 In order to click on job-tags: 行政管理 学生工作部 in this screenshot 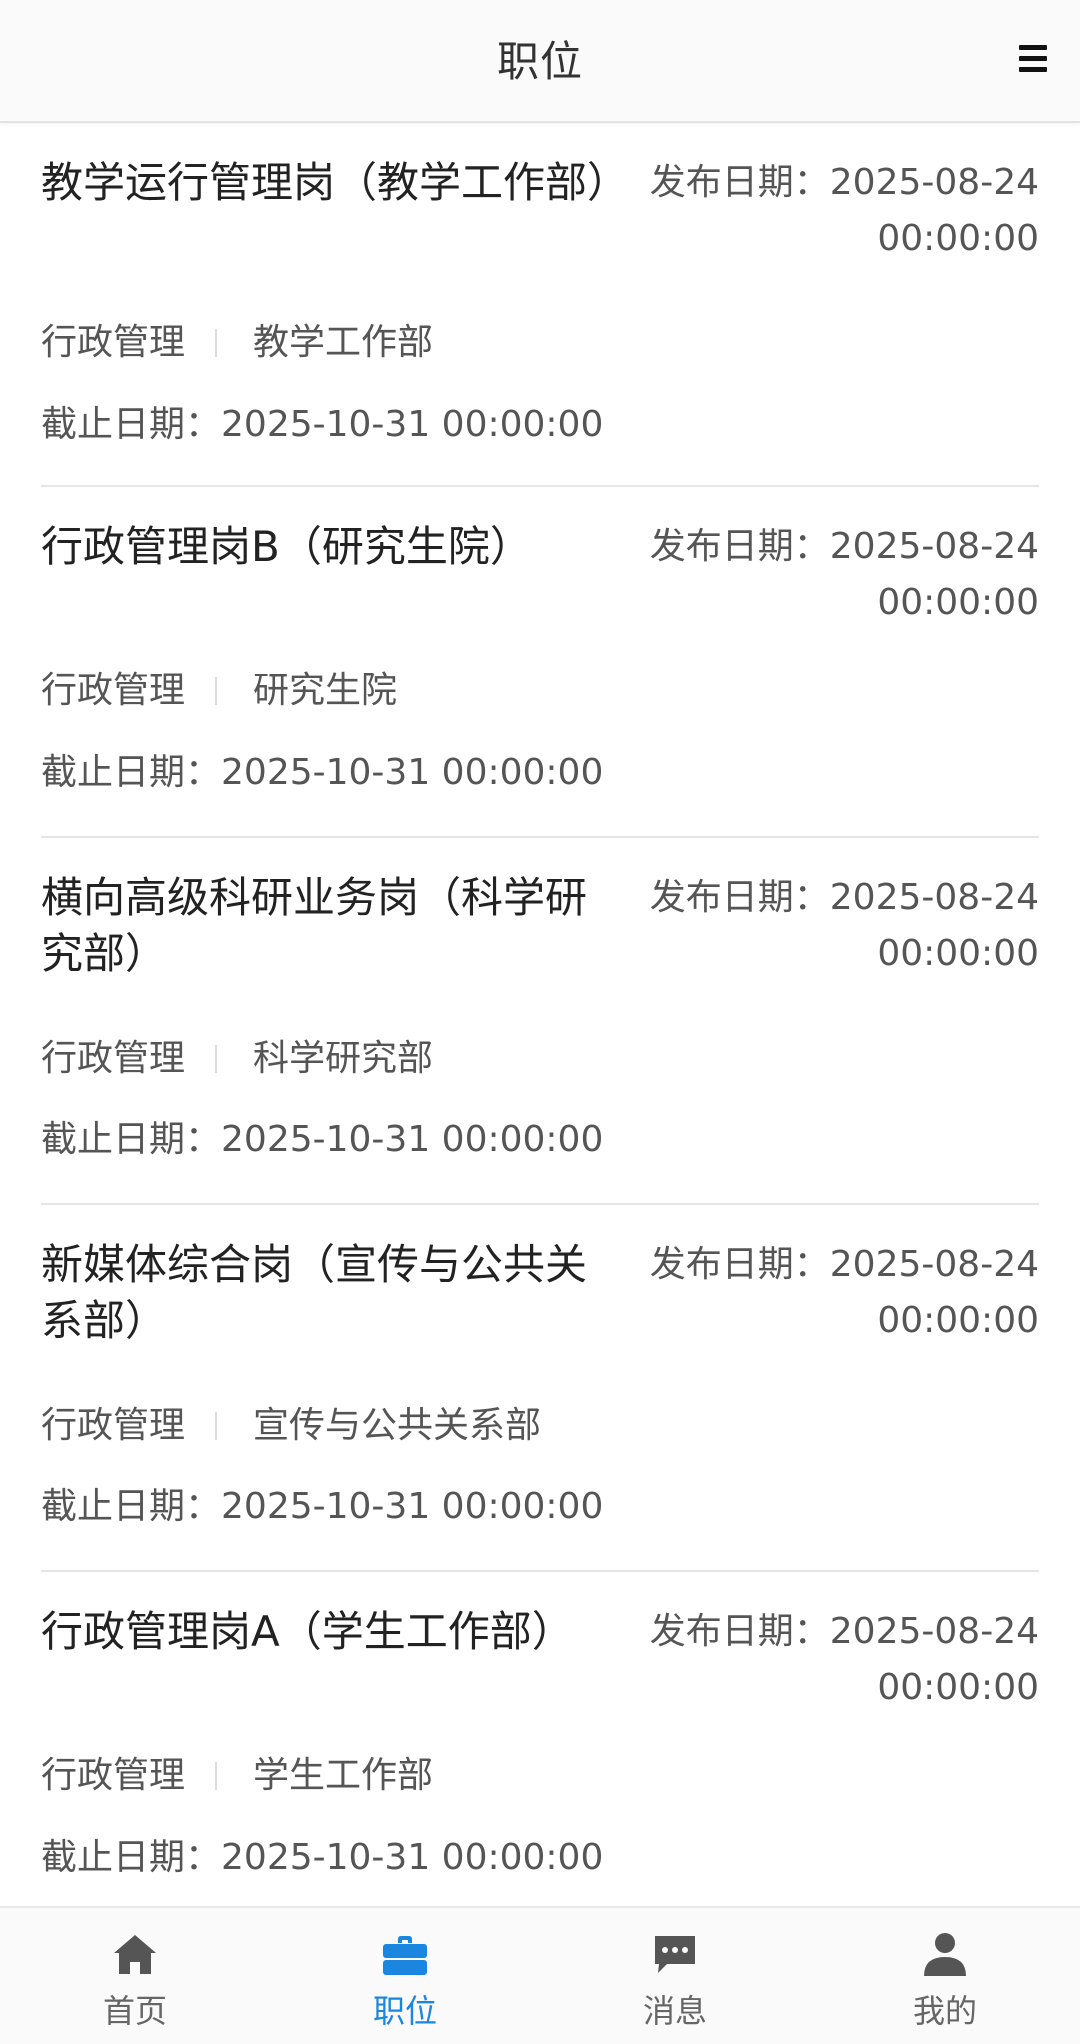, I will do `click(237, 1776)`.